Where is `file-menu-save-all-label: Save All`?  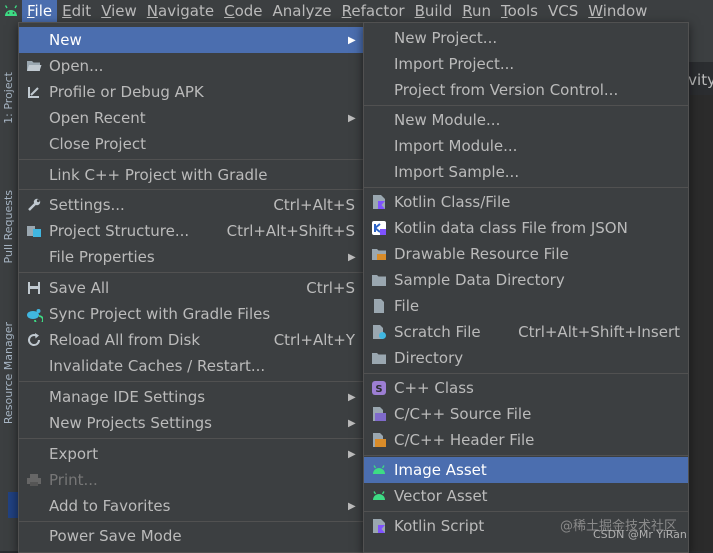 file-menu-save-all-label: Save All is located at coordinates (79, 288).